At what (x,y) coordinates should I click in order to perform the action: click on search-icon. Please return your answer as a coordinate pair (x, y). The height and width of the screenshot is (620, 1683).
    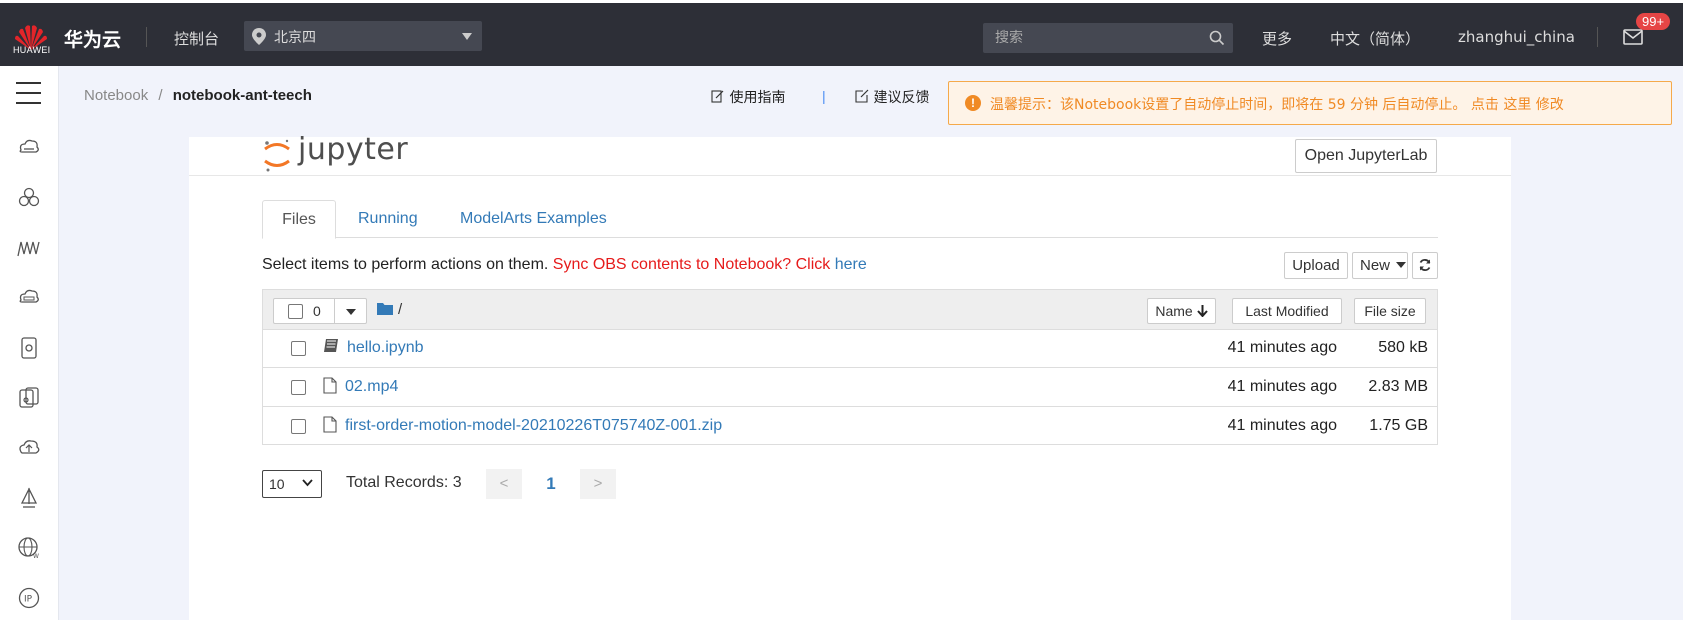
    Looking at the image, I should click on (1217, 38).